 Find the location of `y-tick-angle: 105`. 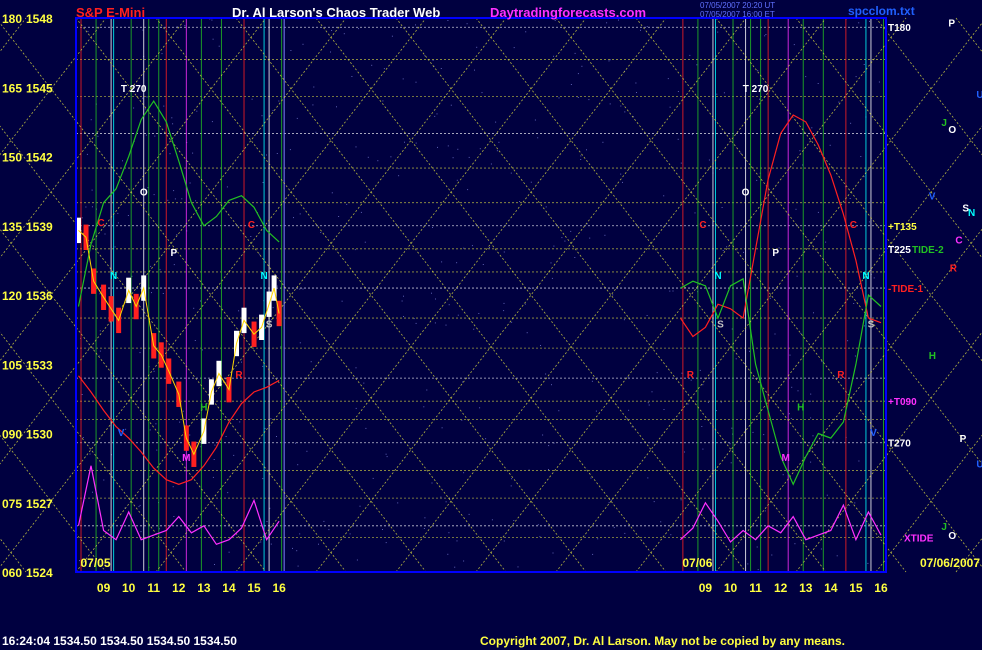

y-tick-angle: 105 is located at coordinates (12, 365).